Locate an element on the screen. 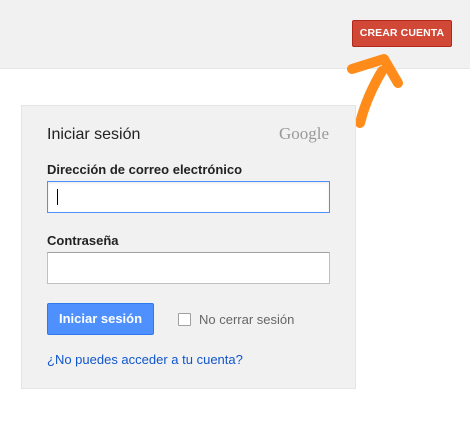 This screenshot has height=442, width=470. stay-signed-in-checkbox is located at coordinates (184, 319).